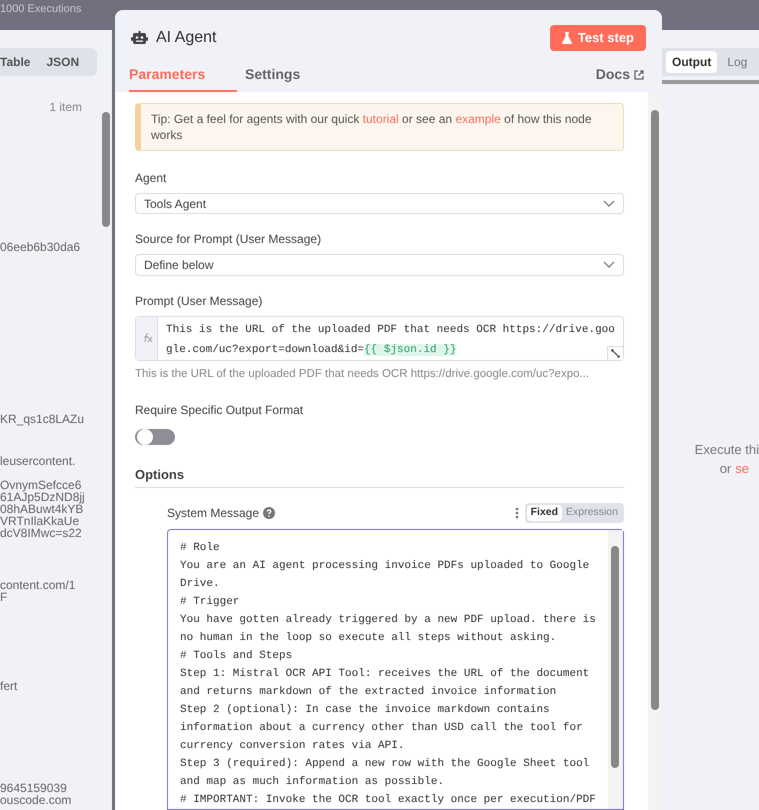  Describe the element at coordinates (313, 782) in the screenshot. I see `message-line: and map as much information as possible.` at that location.